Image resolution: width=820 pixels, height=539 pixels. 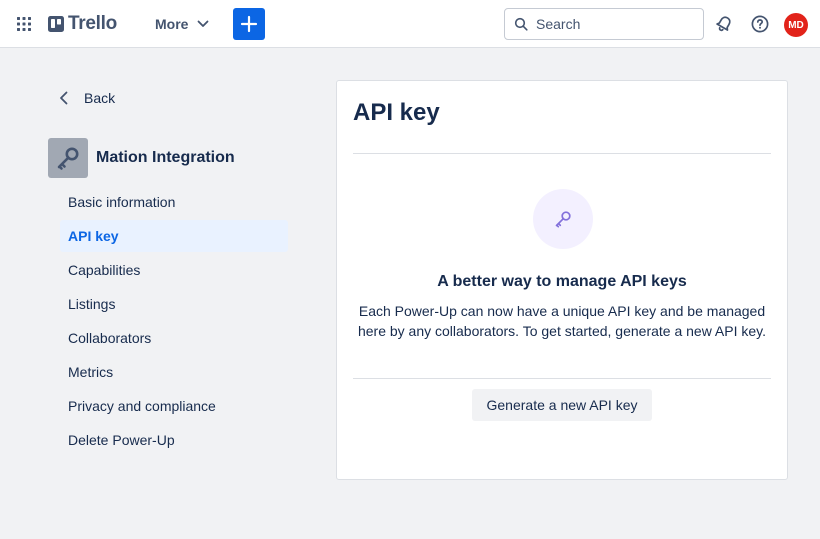 What do you see at coordinates (142, 406) in the screenshot?
I see `sidebar-item-label: Privacy and compliance` at bounding box center [142, 406].